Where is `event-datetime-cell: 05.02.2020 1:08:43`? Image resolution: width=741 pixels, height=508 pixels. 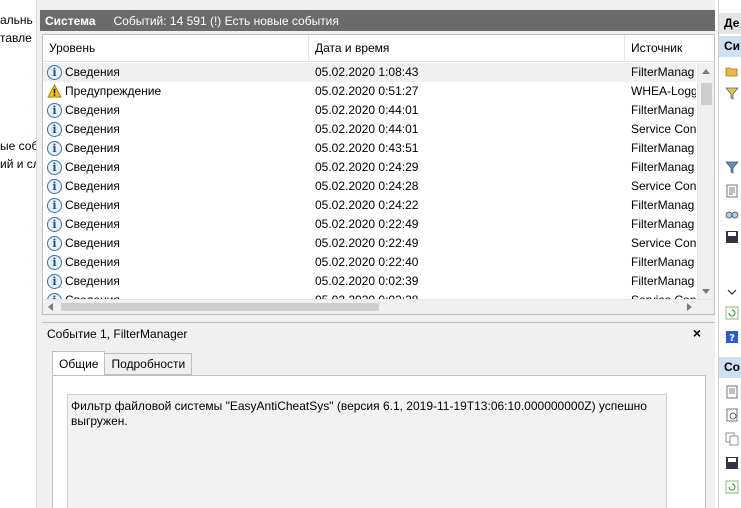
event-datetime-cell: 05.02.2020 1:08:43 is located at coordinates (367, 72).